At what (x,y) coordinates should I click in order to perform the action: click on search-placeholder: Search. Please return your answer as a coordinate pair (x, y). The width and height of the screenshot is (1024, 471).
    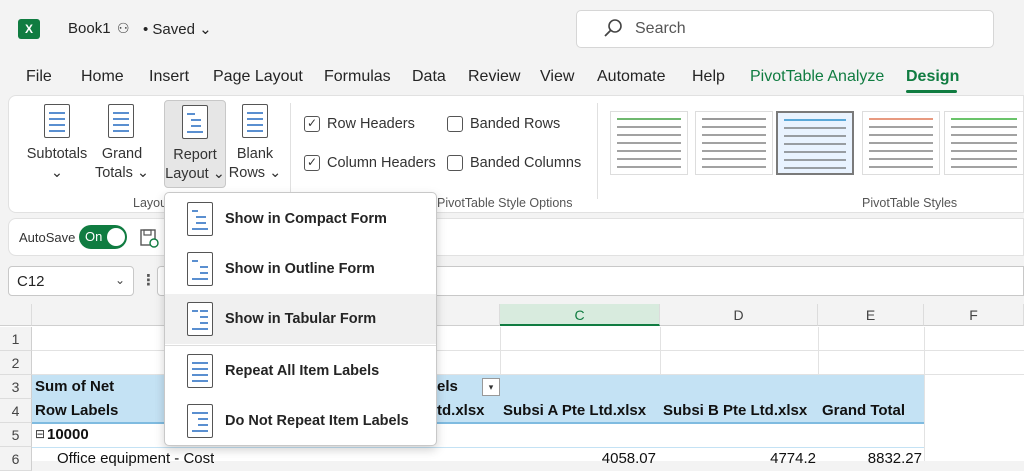
    Looking at the image, I should click on (660, 28).